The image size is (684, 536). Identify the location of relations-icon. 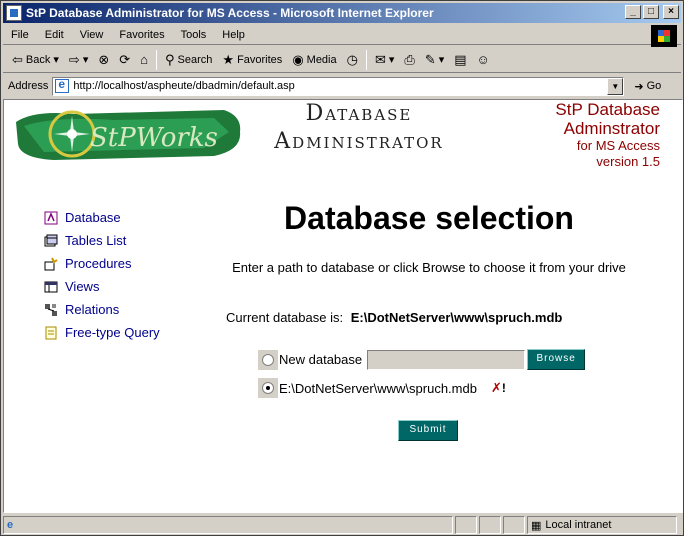
(51, 309).